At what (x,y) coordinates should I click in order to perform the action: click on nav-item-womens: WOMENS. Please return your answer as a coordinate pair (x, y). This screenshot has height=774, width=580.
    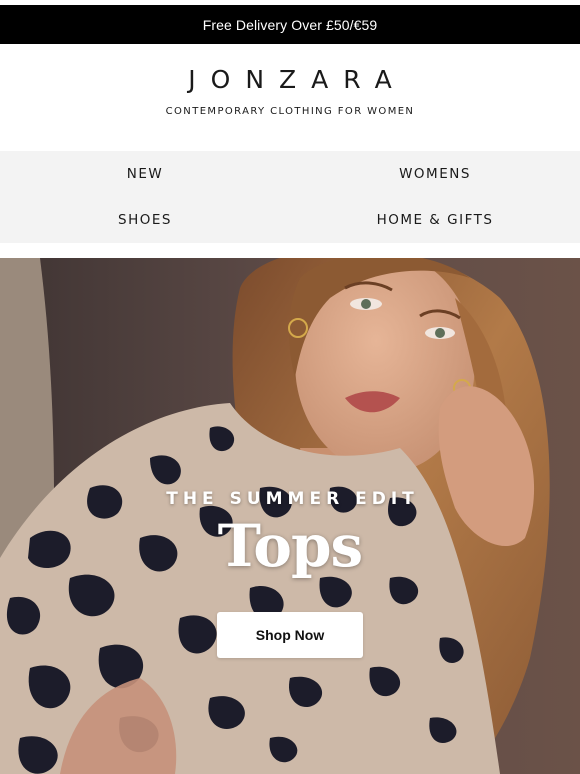
    Looking at the image, I should click on (435, 174).